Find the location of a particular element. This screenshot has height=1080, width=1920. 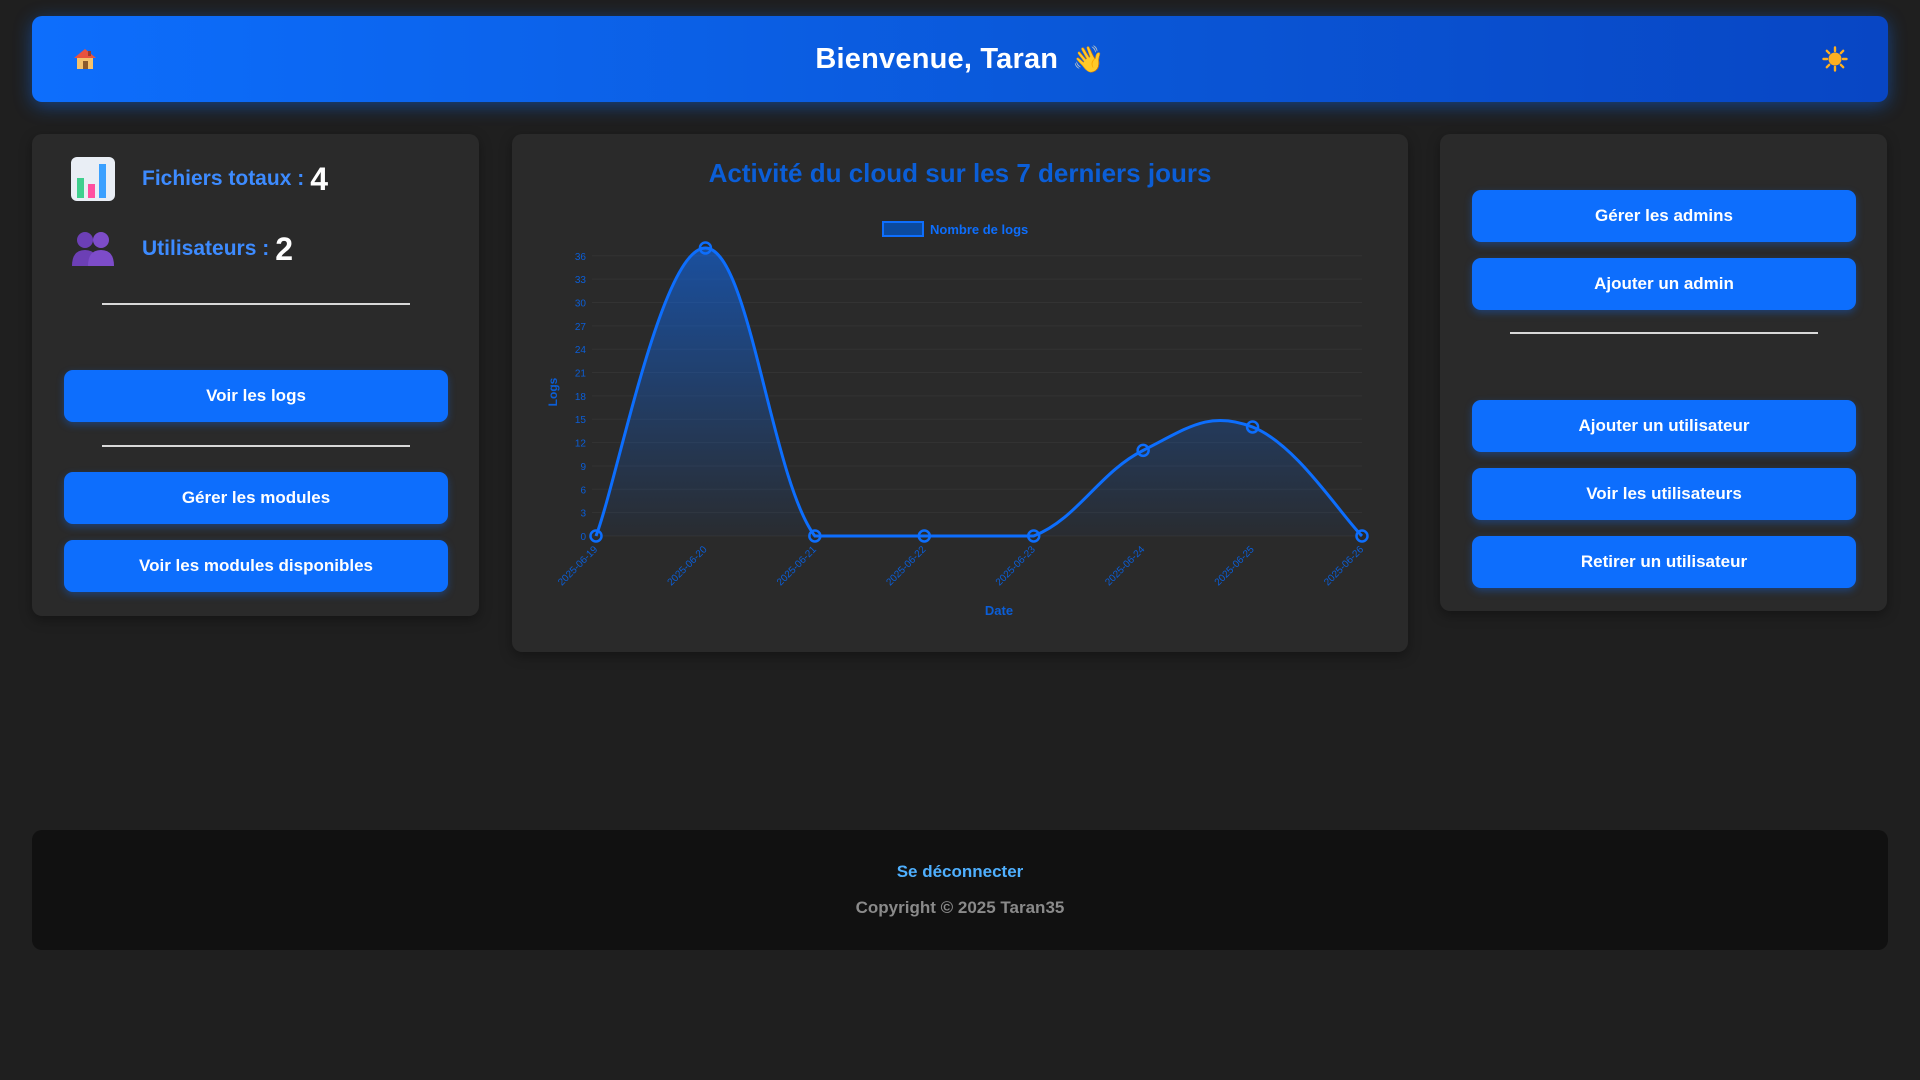

y-tick-label: 6 is located at coordinates (583, 490).